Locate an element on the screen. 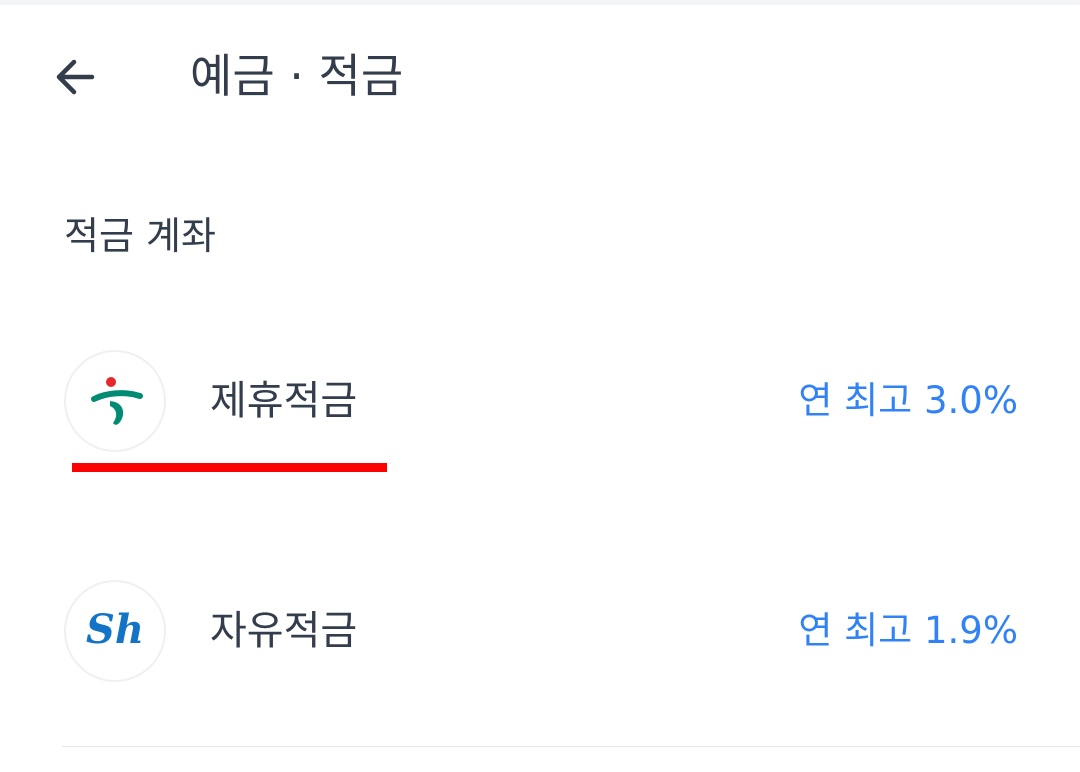 This screenshot has width=1080, height=772. divider is located at coordinates (571, 746).